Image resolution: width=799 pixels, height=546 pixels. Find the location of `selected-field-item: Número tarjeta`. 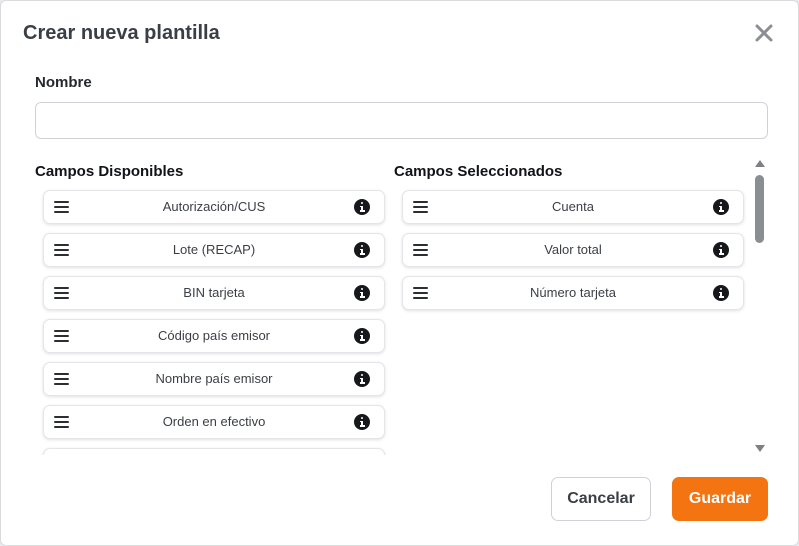

selected-field-item: Número tarjeta is located at coordinates (573, 293).